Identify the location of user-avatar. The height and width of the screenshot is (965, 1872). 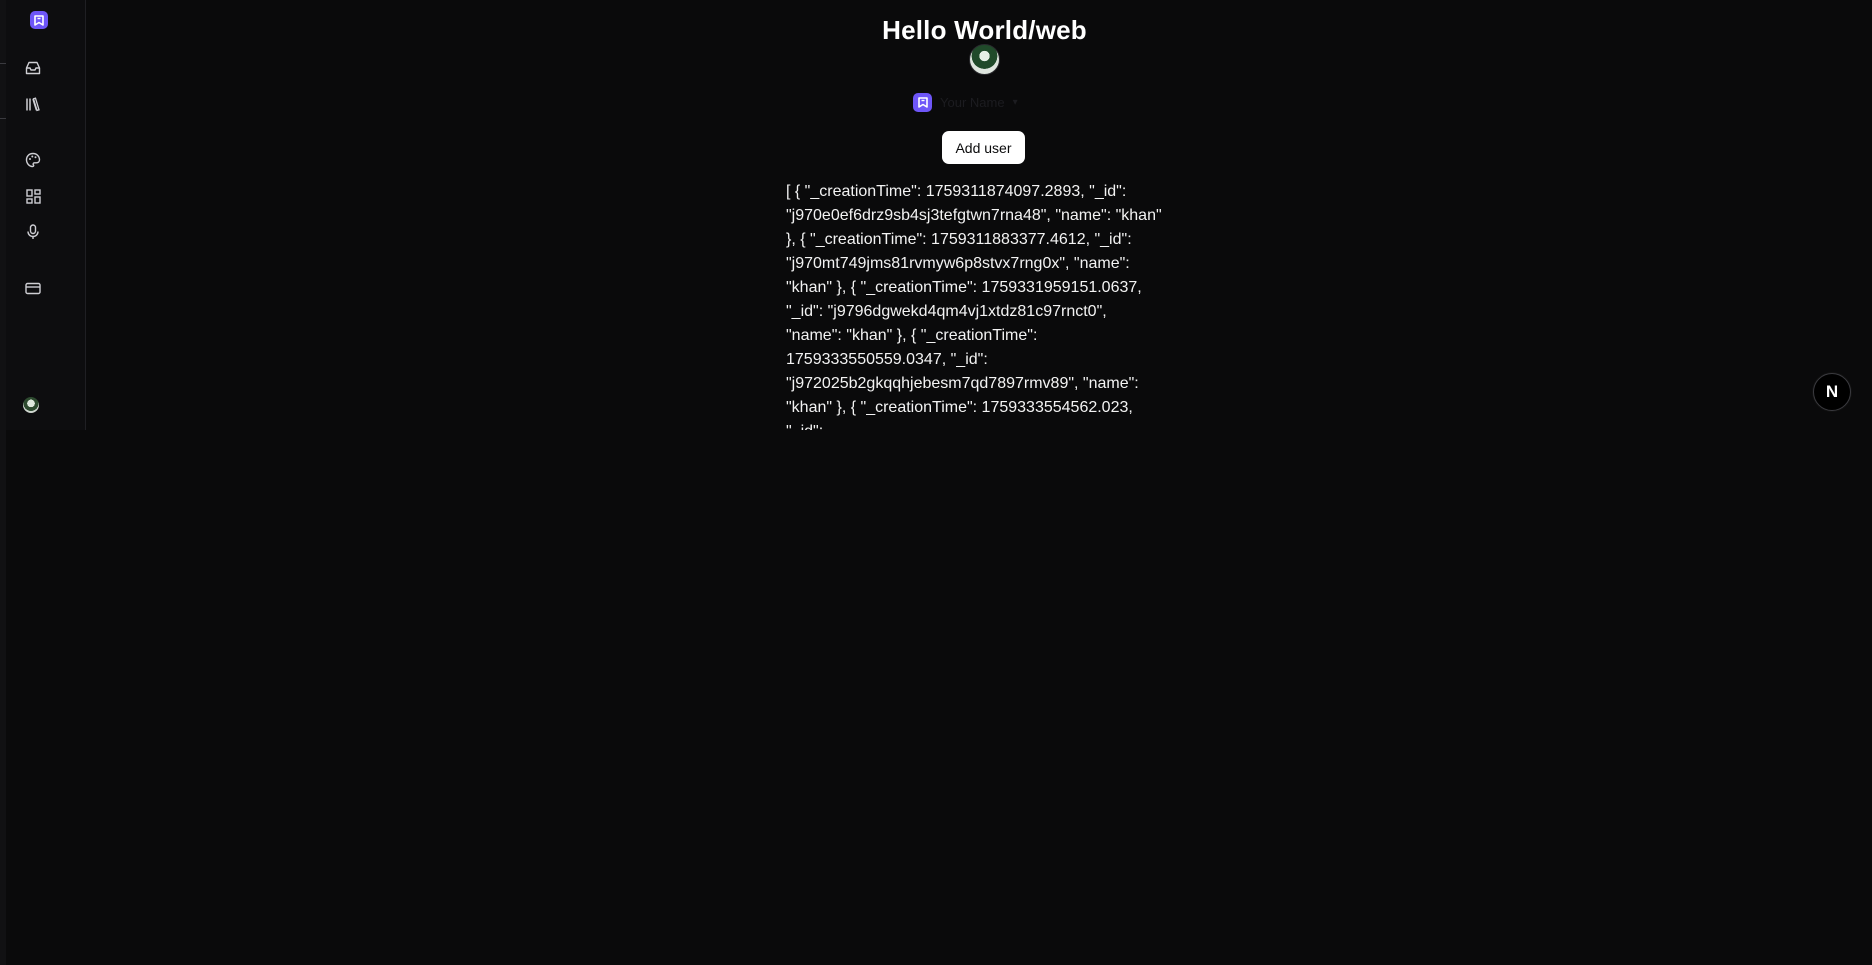
(31, 405).